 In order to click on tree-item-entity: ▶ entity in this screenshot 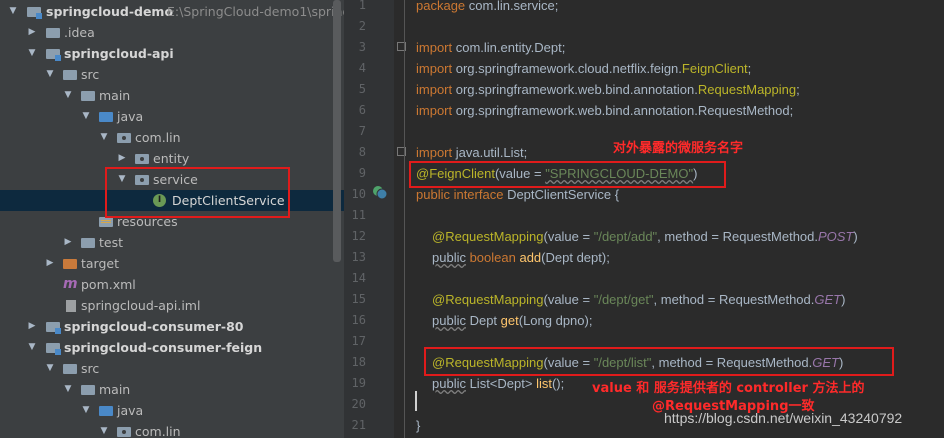, I will do `click(172, 158)`.